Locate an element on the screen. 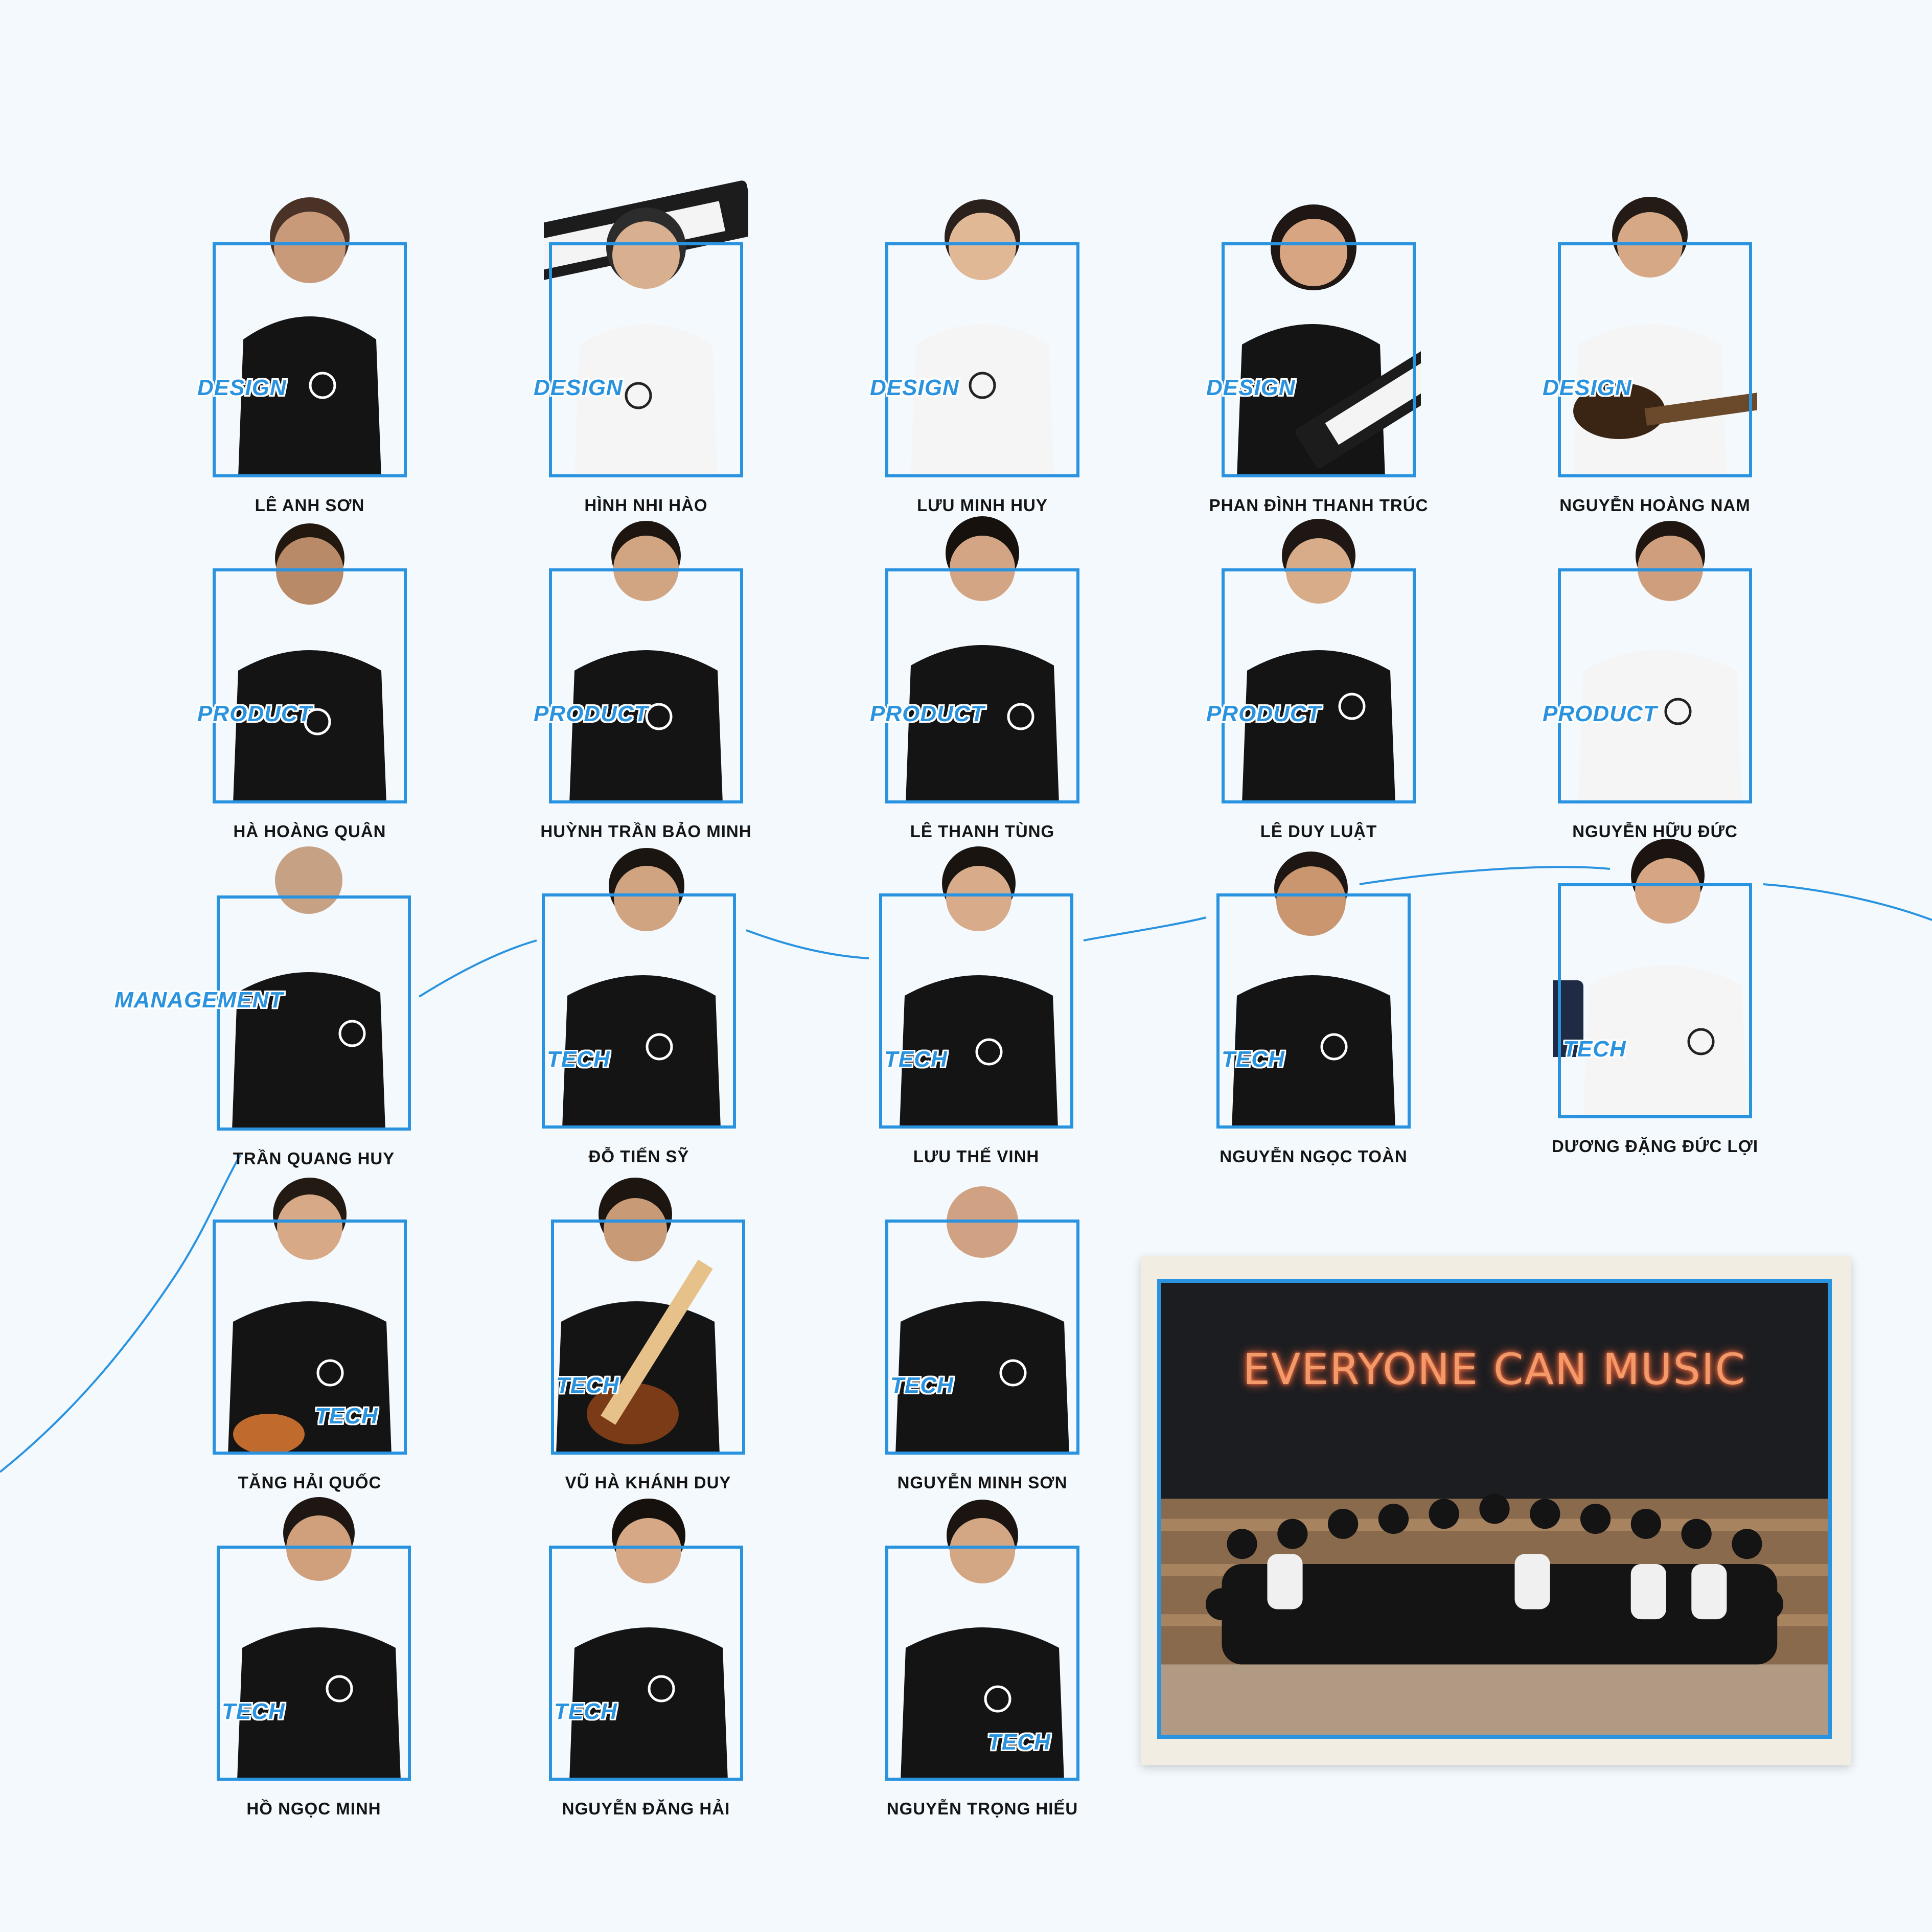  member-card: PRODUCT LÊ THANH TÙNG is located at coordinates (974, 680).